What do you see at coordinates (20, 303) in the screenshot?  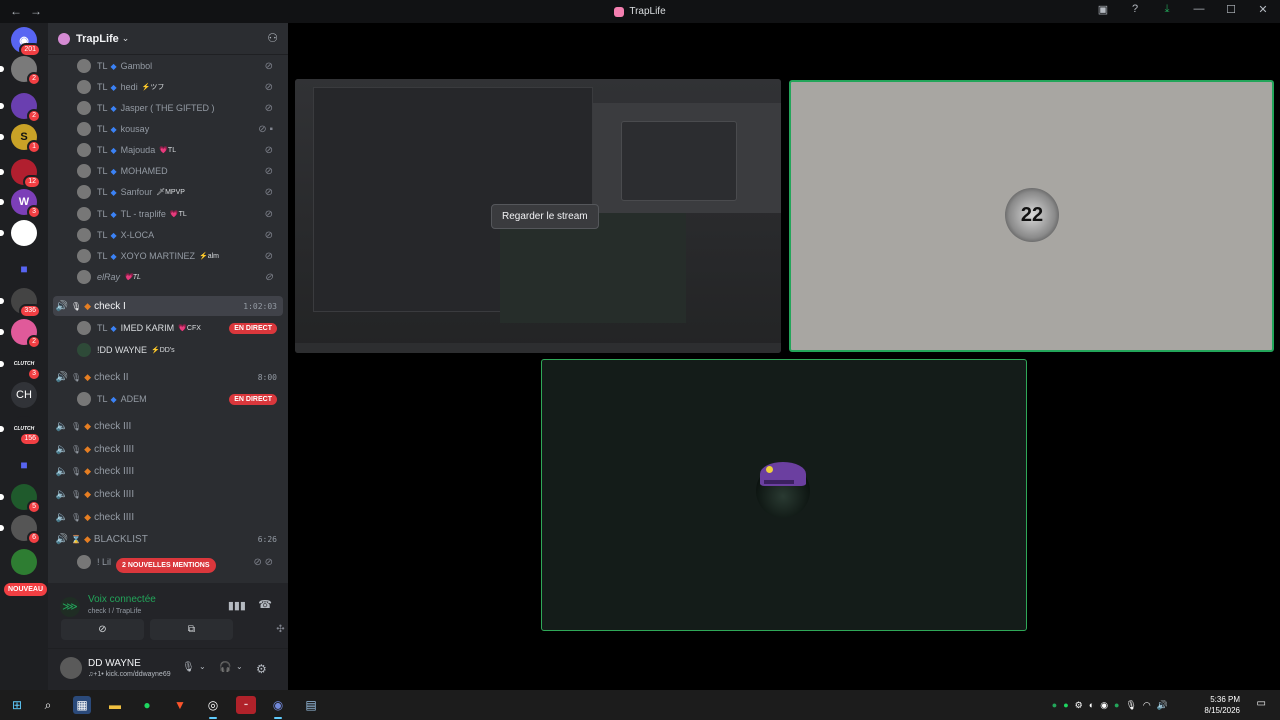 I see `server-icon: 336` at bounding box center [20, 303].